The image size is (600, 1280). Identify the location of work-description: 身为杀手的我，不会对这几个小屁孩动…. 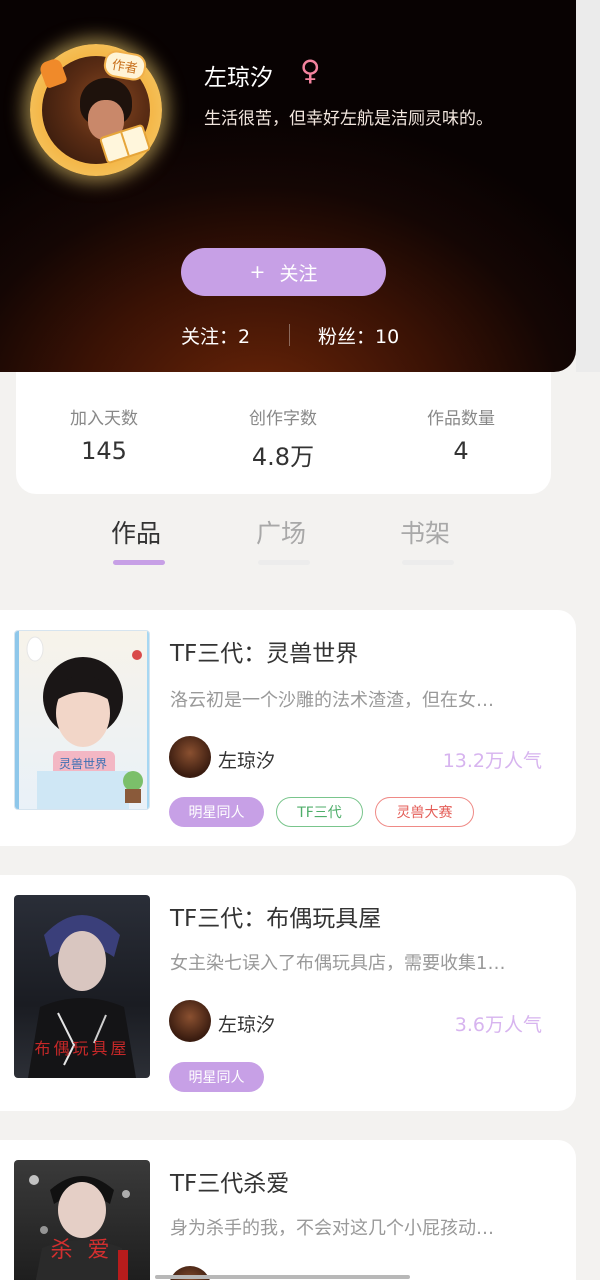
(332, 1228).